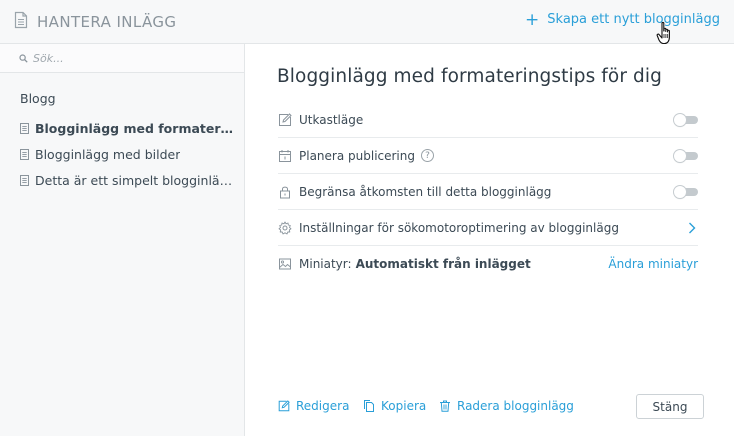 The height and width of the screenshot is (436, 734). What do you see at coordinates (325, 264) in the screenshot?
I see `thumbnail-label: Miniatyr:` at bounding box center [325, 264].